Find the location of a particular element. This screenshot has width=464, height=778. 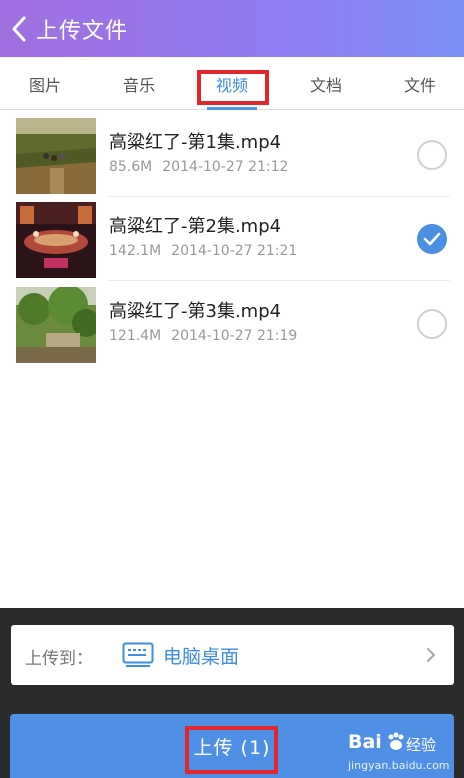

file-date: 2014-10-27 21:12 is located at coordinates (225, 167).